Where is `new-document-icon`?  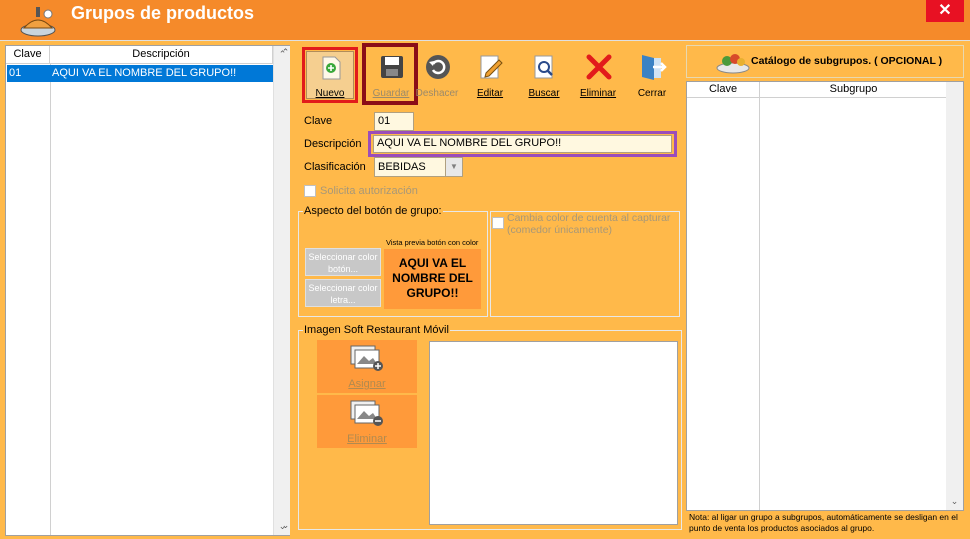
new-document-icon is located at coordinates (331, 68).